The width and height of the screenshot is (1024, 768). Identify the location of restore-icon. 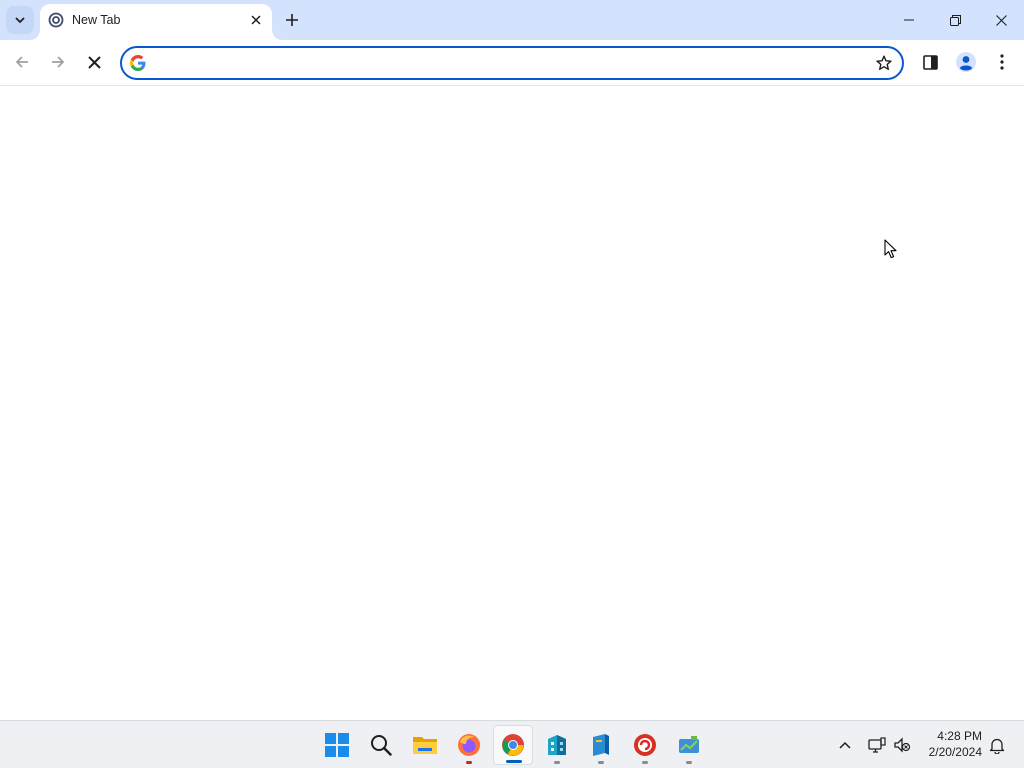
(955, 20).